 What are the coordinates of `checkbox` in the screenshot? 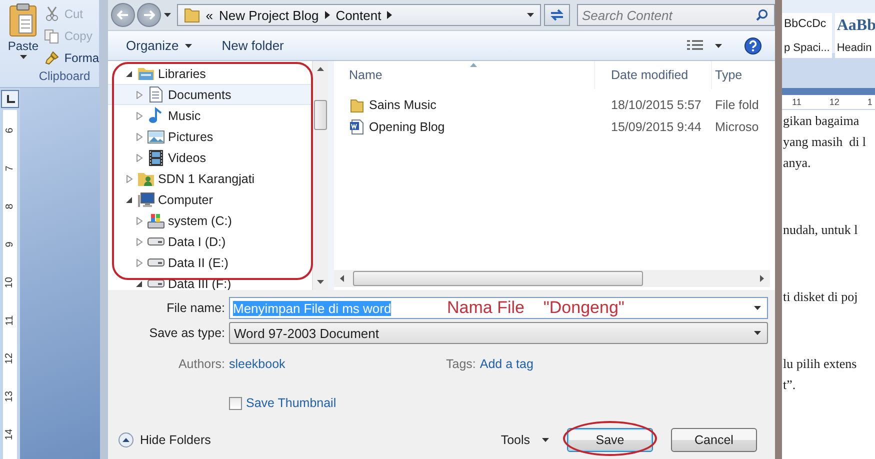 It's located at (235, 403).